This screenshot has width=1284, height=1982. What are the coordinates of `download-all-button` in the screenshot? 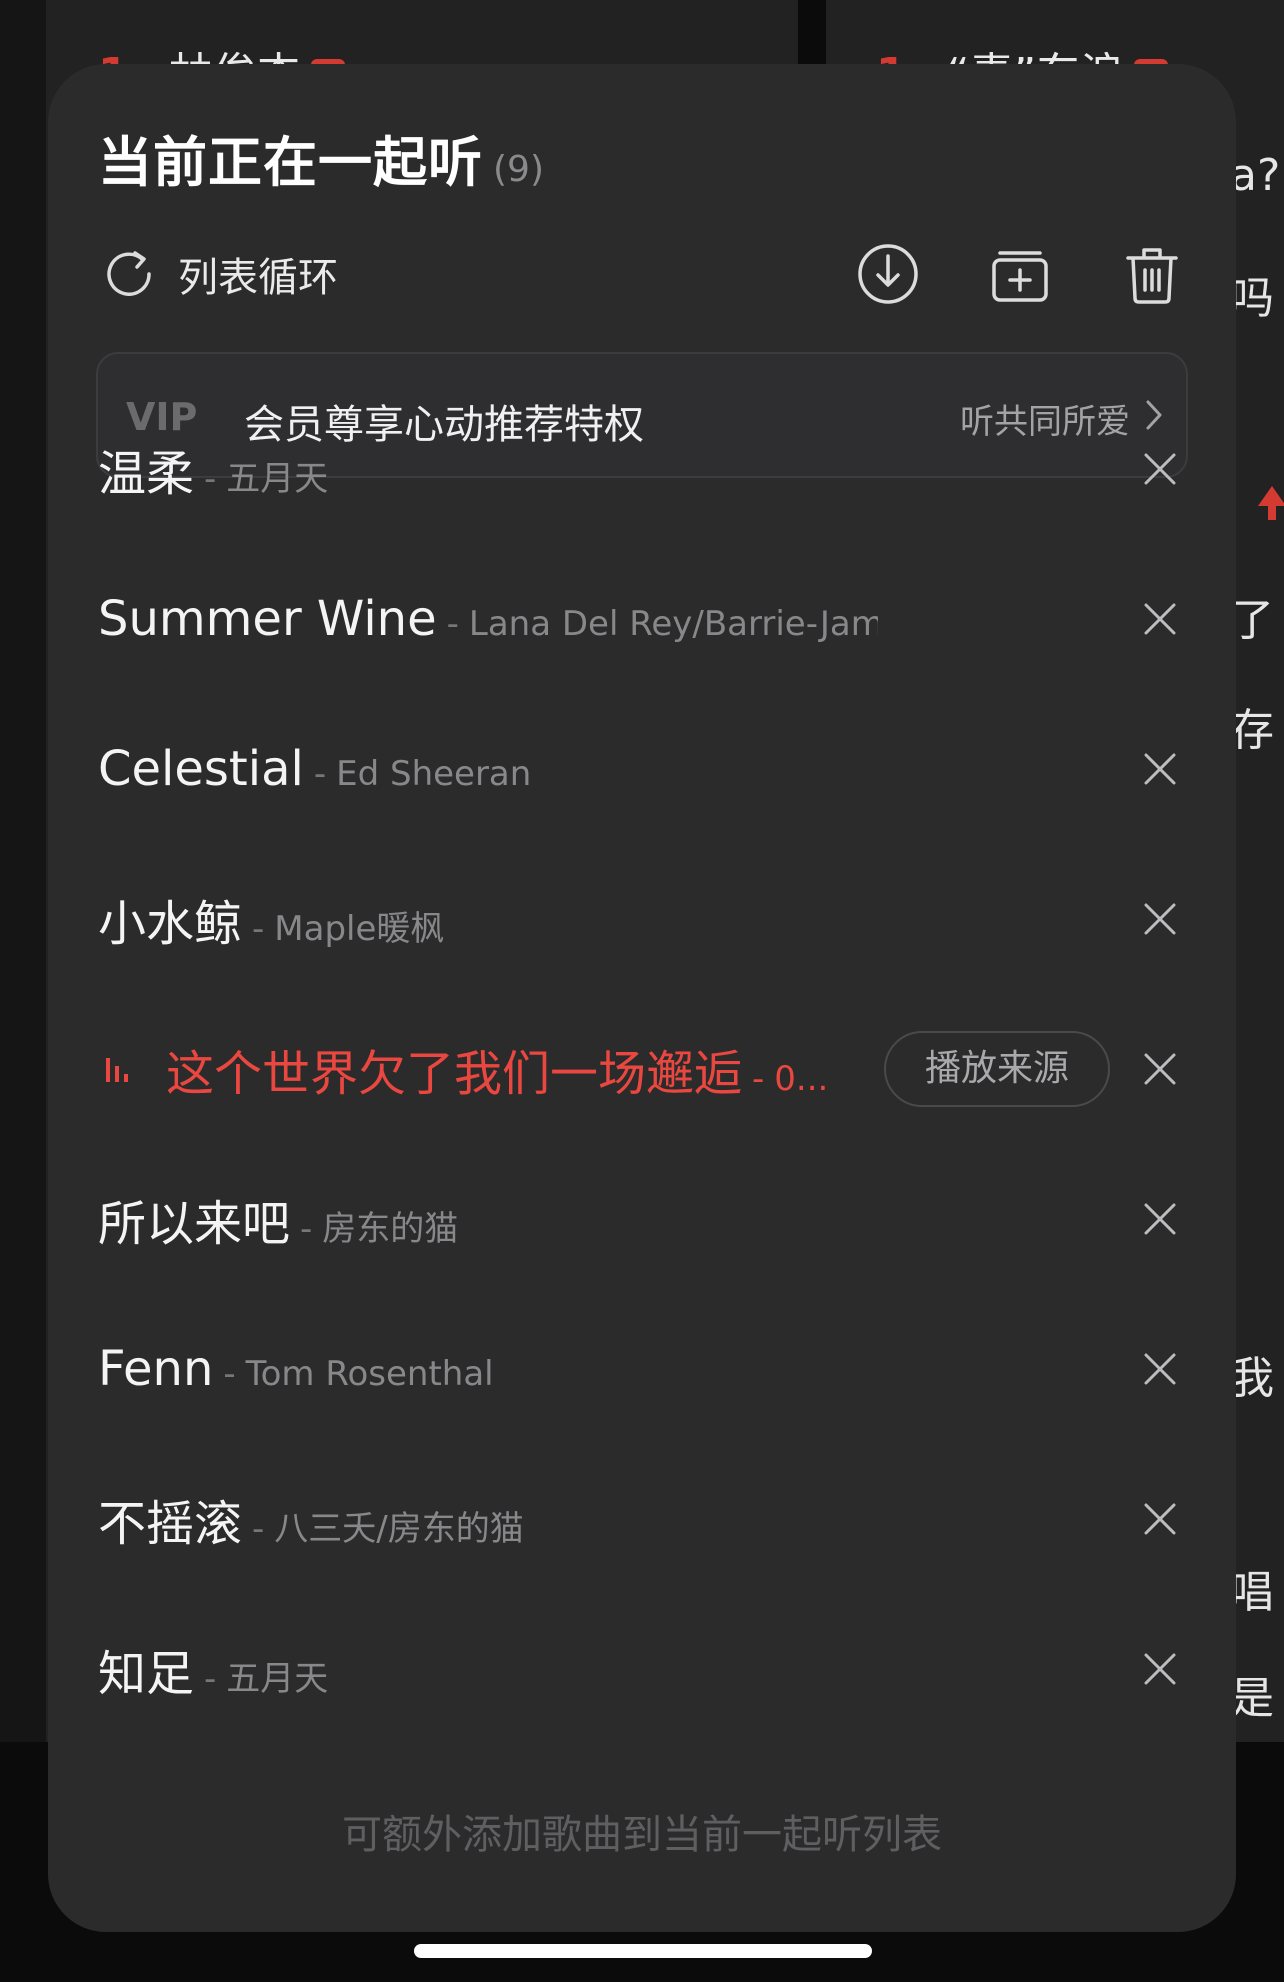 It's located at (888, 274).